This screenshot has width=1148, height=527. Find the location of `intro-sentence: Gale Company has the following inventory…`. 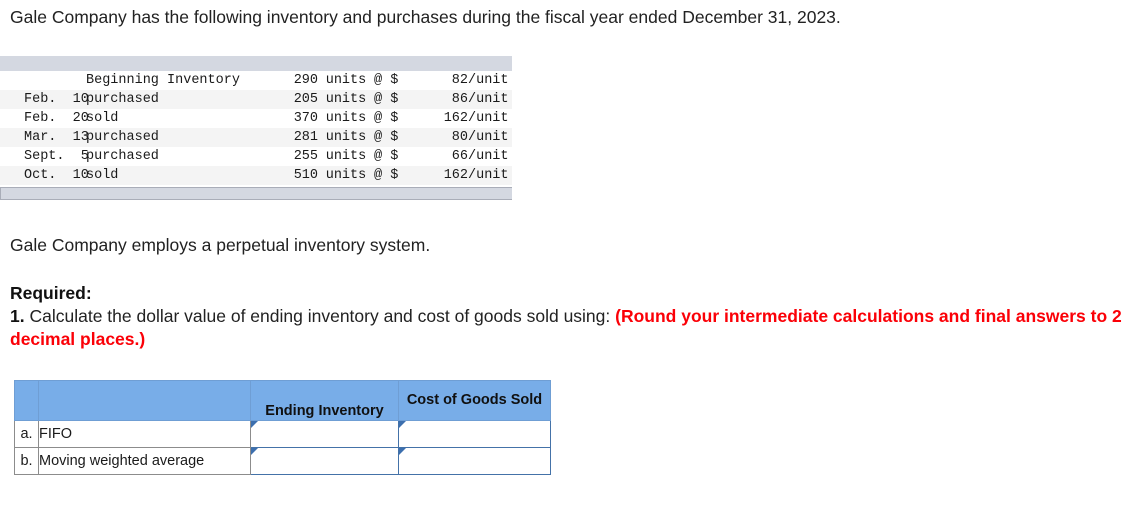

intro-sentence: Gale Company has the following inventory… is located at coordinates (425, 17).